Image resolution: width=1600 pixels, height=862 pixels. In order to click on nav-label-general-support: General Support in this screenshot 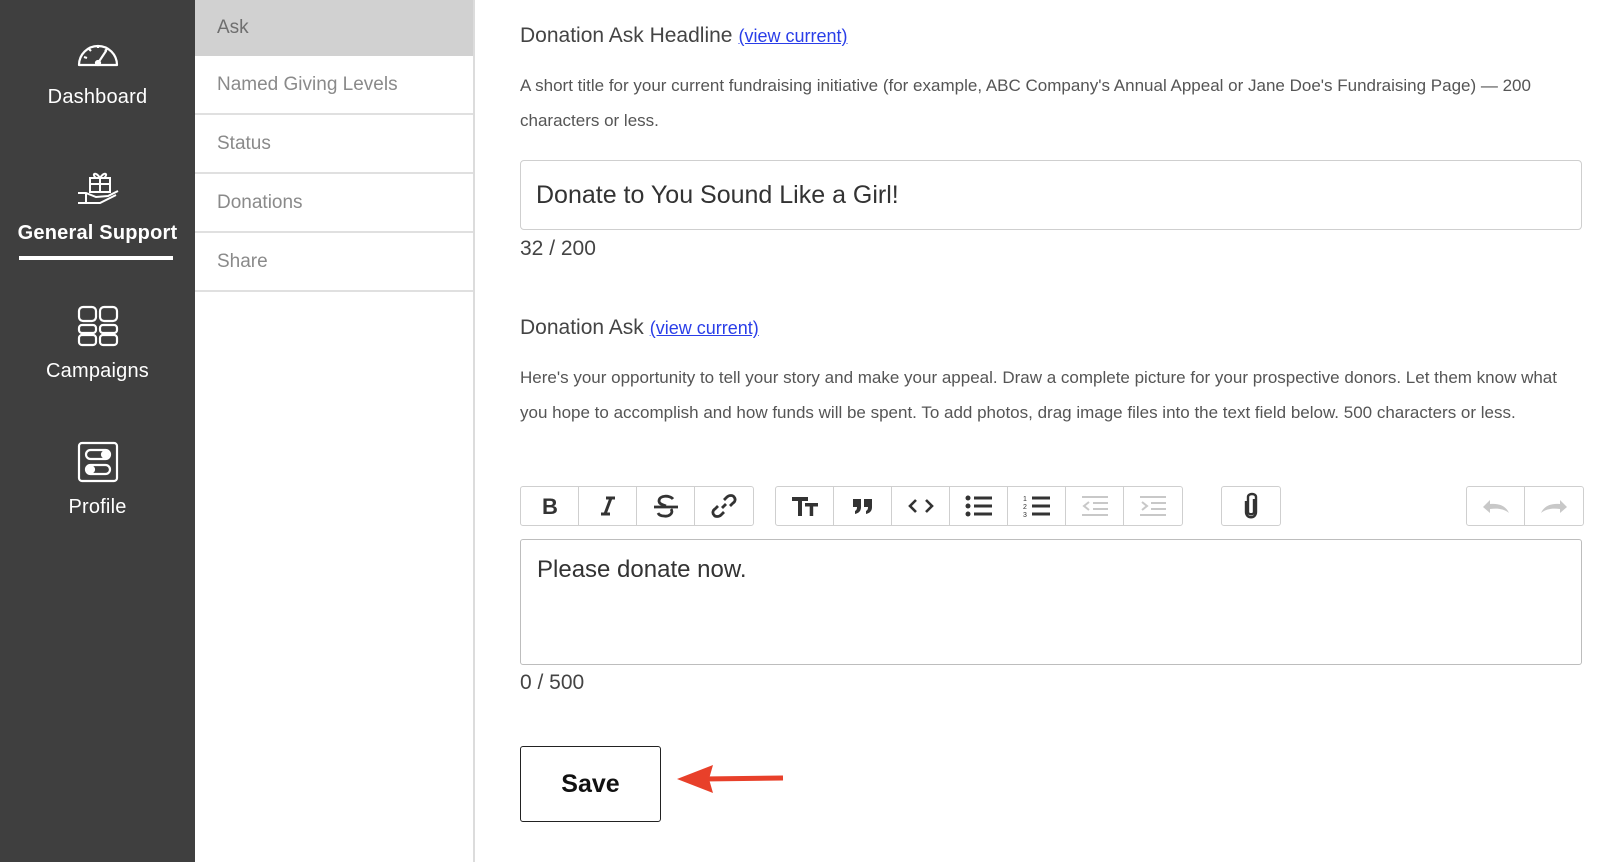, I will do `click(97, 233)`.